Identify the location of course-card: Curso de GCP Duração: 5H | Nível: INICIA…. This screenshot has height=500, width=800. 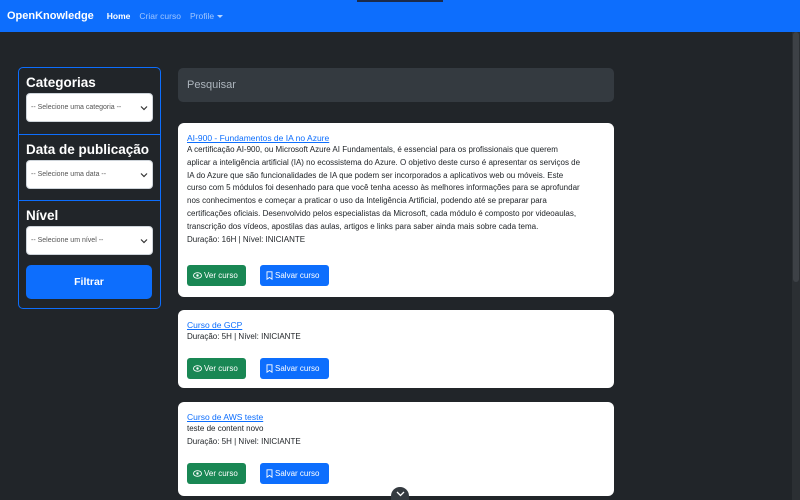
(396, 349).